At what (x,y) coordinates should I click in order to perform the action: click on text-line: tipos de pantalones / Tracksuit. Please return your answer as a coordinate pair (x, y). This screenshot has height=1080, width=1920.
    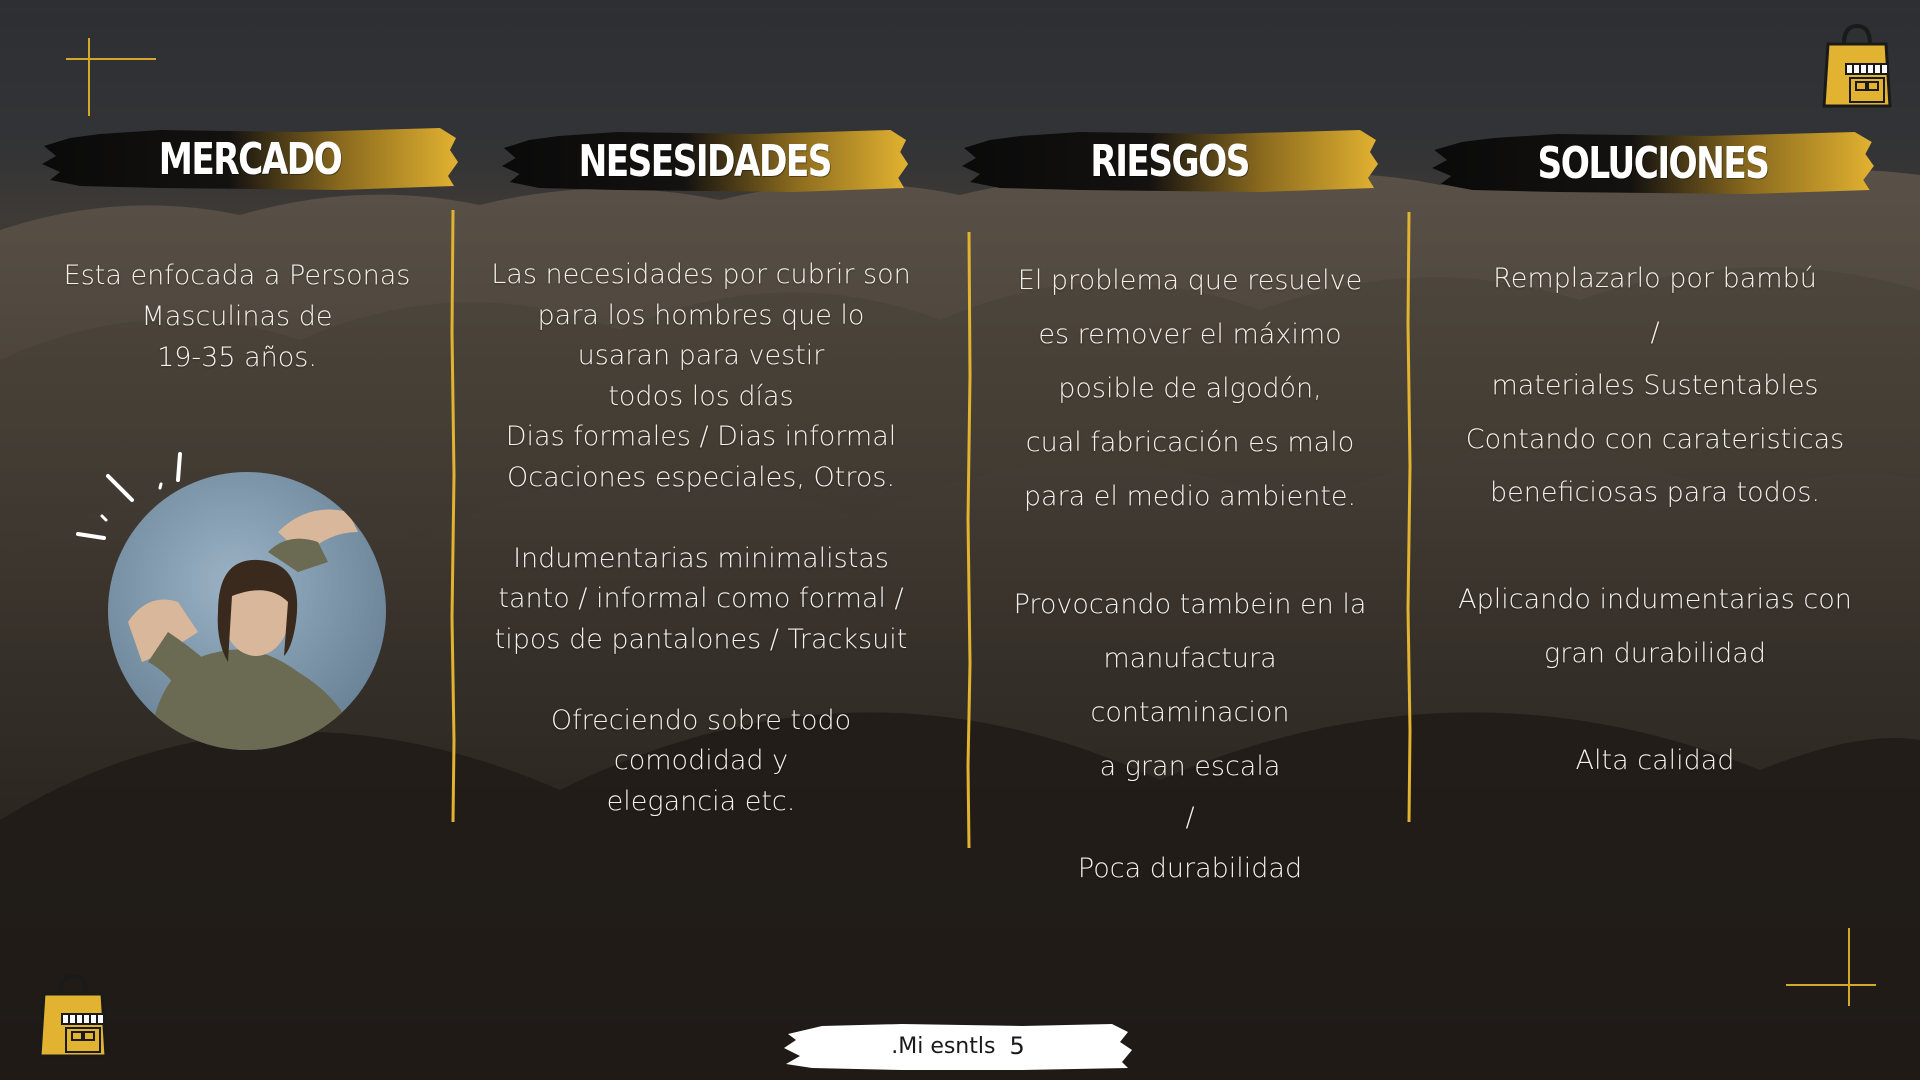
    Looking at the image, I should click on (701, 639).